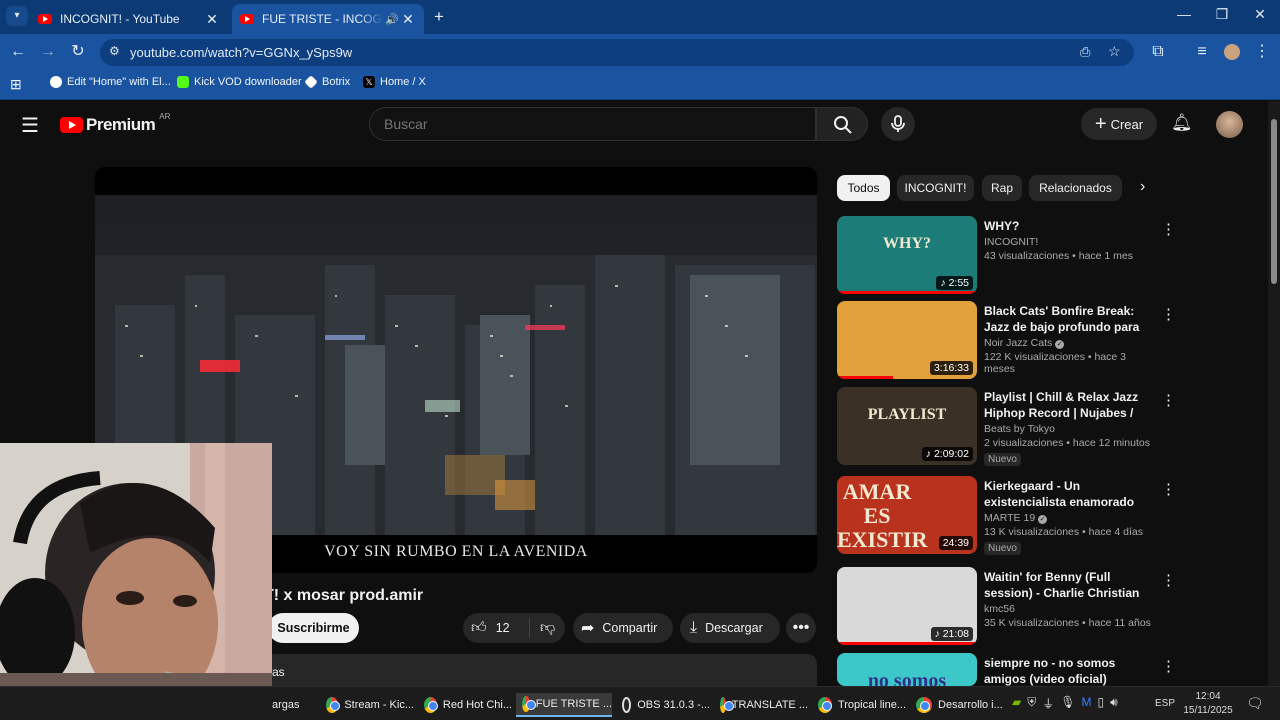 Image resolution: width=1280 pixels, height=720 pixels. What do you see at coordinates (617, 52) in the screenshot?
I see `omnibox: ⚙ youtube.com/watch?v=GGNx_ySps9w ⎙ ☆` at bounding box center [617, 52].